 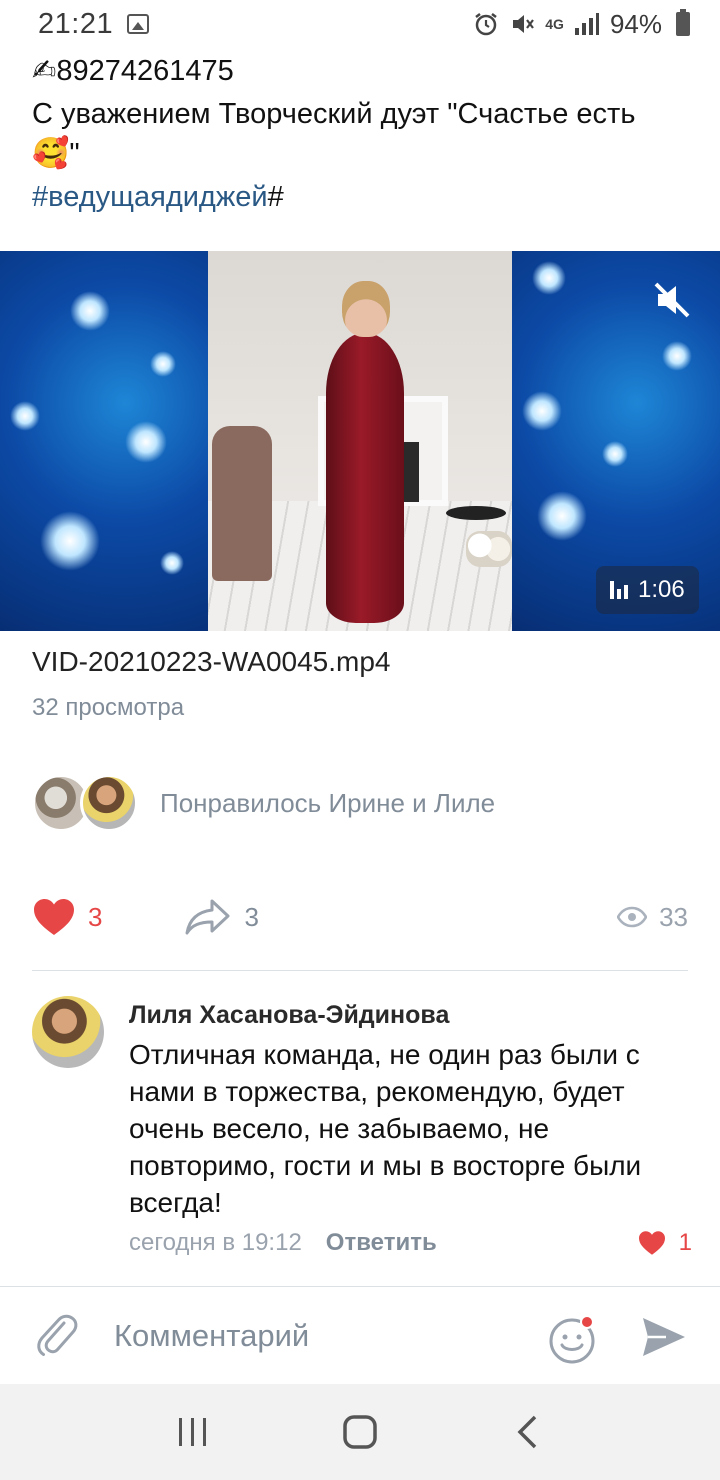 I want to click on eye-icon, so click(x=632, y=917).